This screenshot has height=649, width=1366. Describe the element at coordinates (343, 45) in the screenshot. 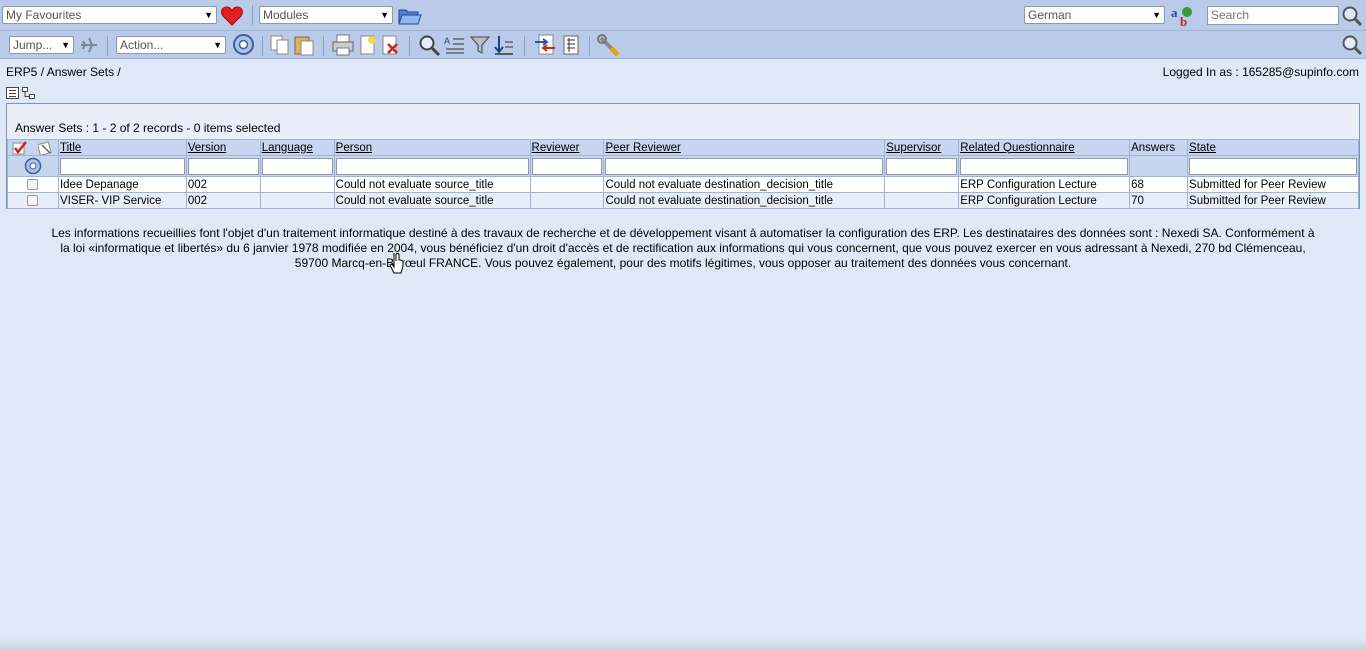

I see `print-icon` at that location.